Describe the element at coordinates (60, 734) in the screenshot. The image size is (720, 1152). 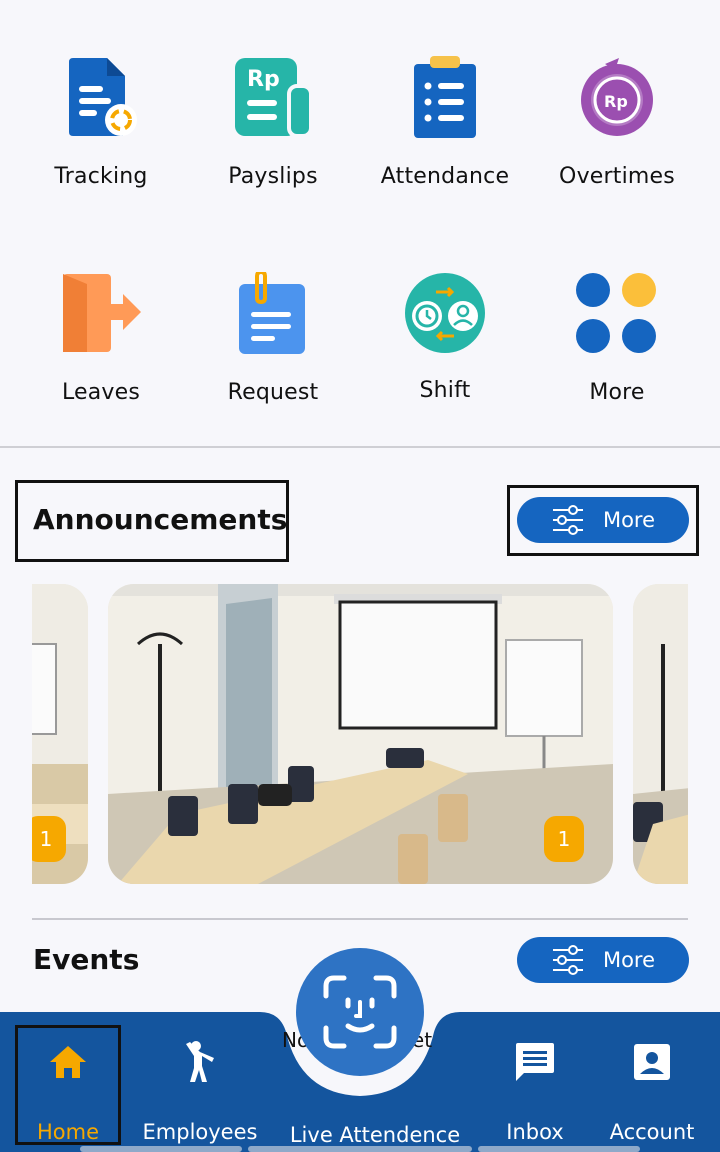
I see `announcement-card: 1` at that location.